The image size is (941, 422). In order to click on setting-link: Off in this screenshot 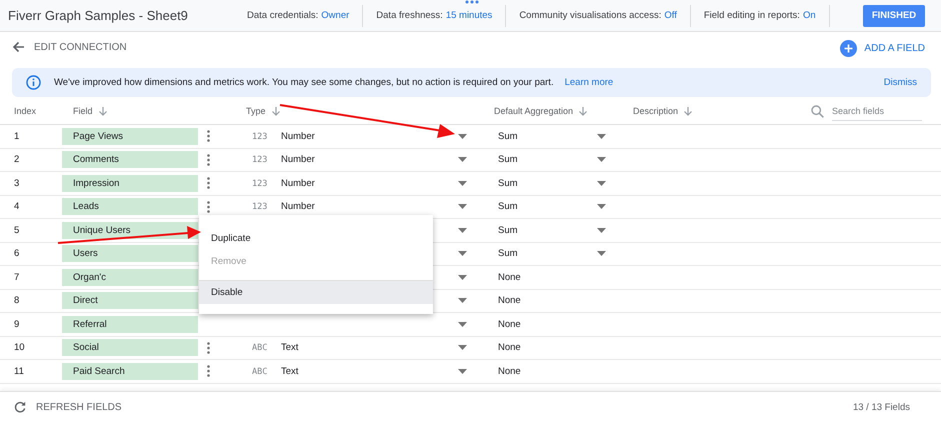, I will do `click(670, 15)`.